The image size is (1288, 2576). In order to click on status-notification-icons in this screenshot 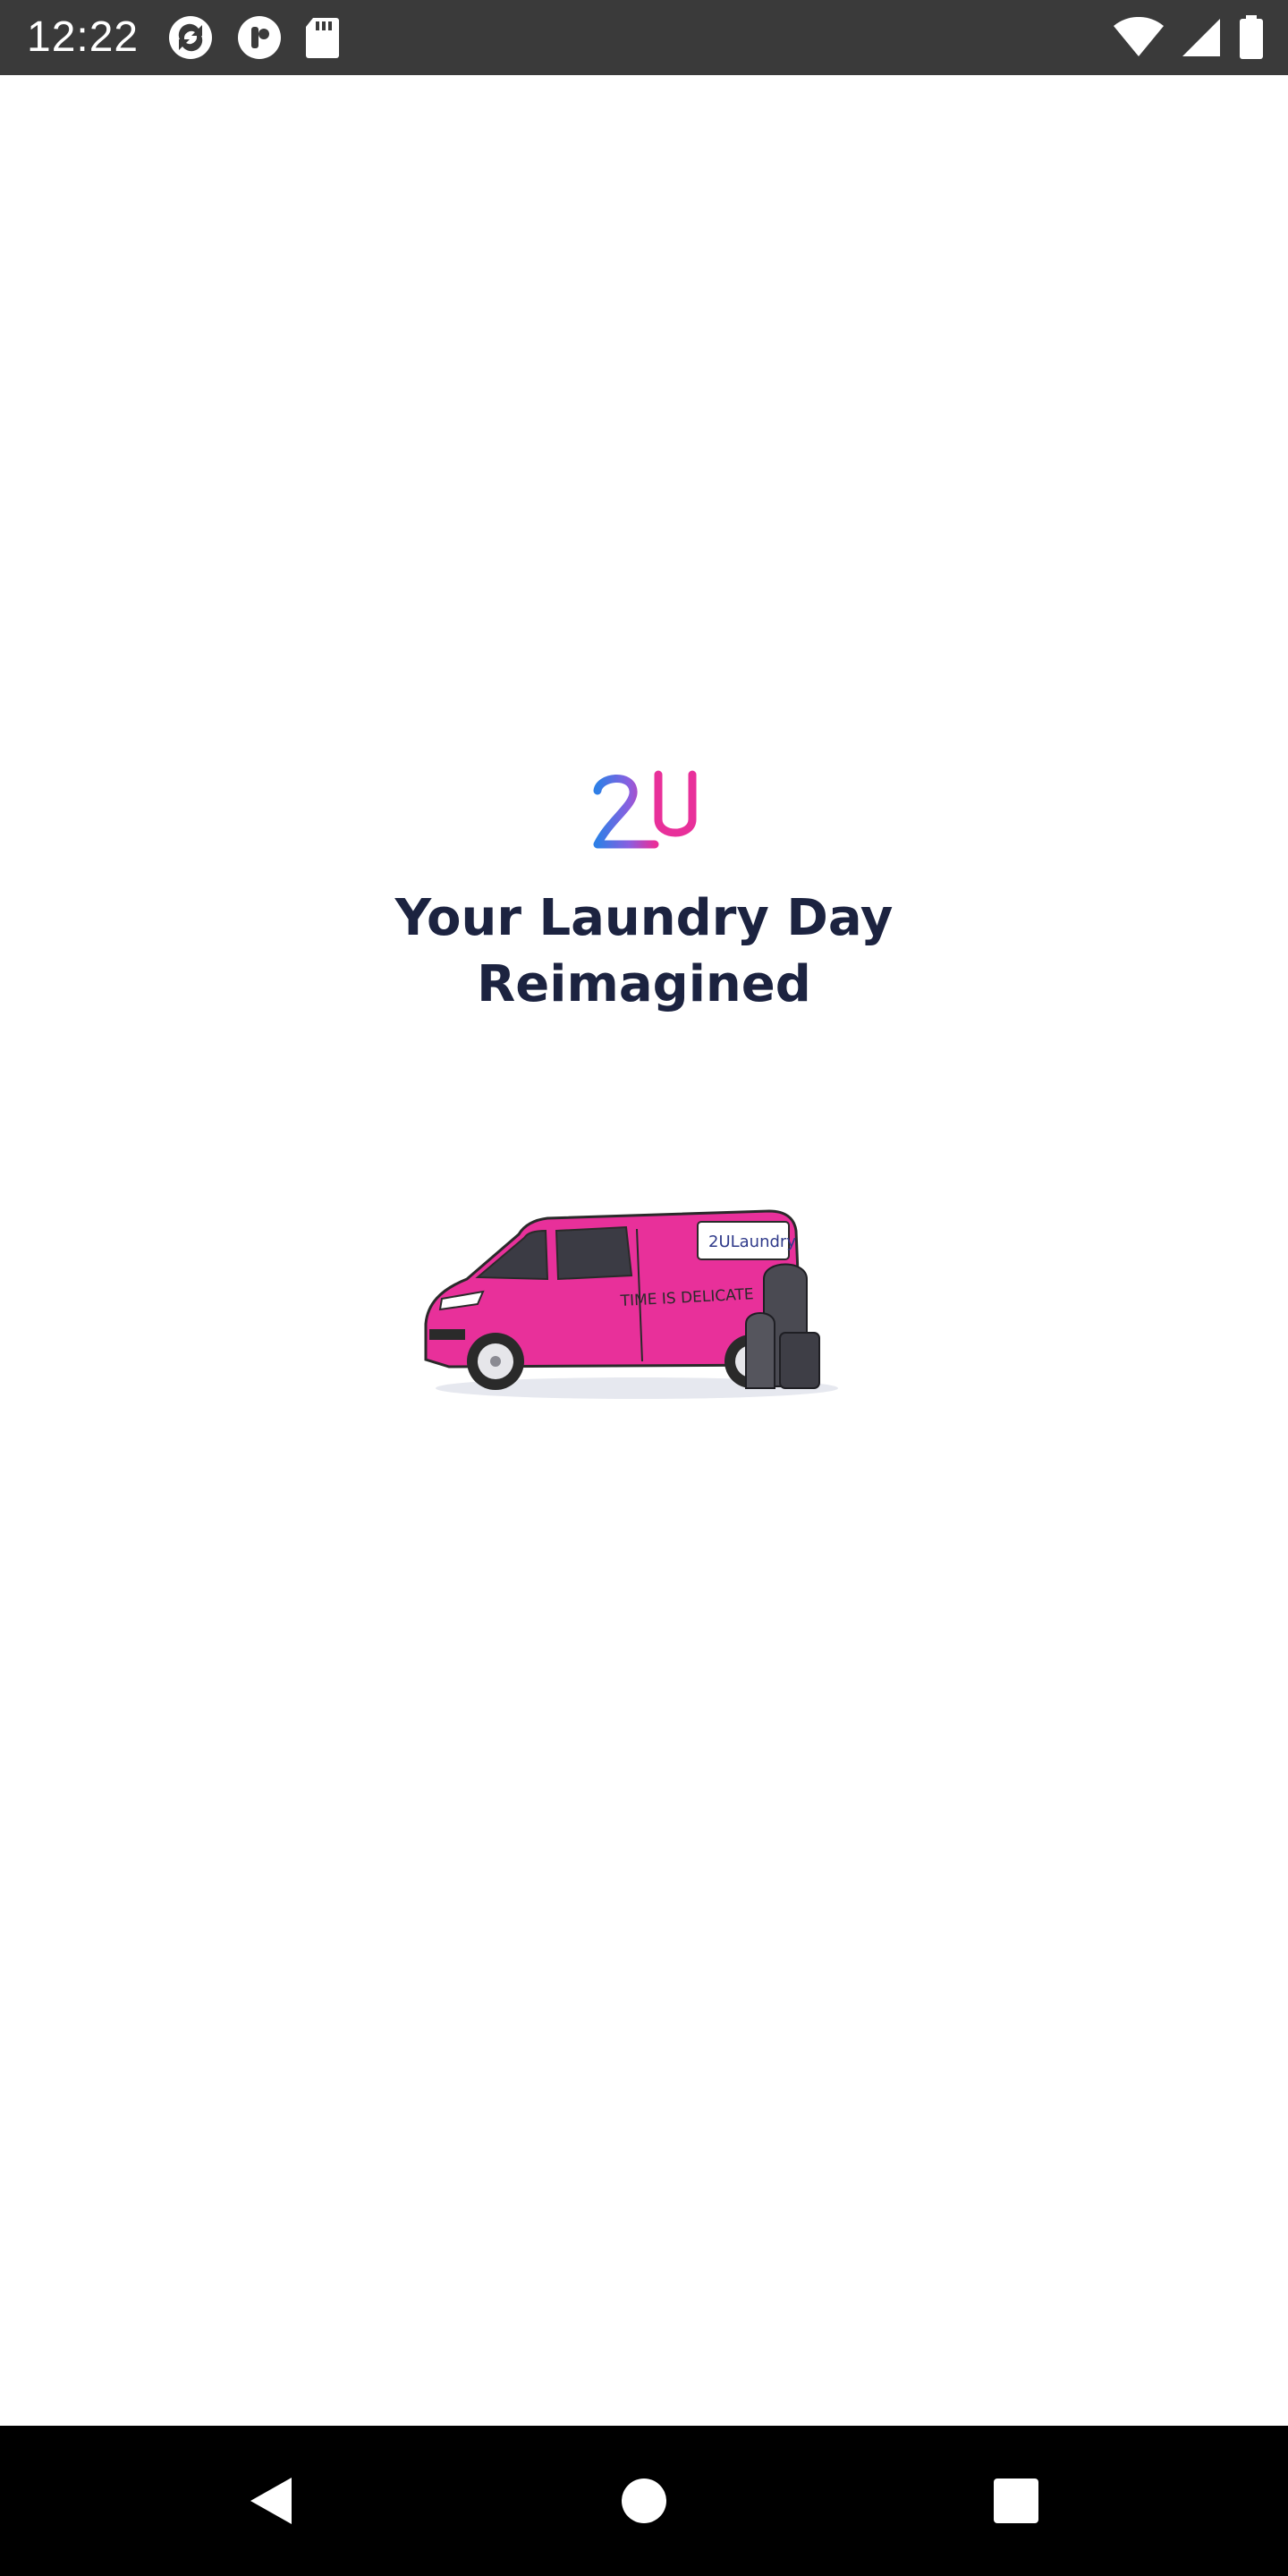, I will do `click(253, 37)`.